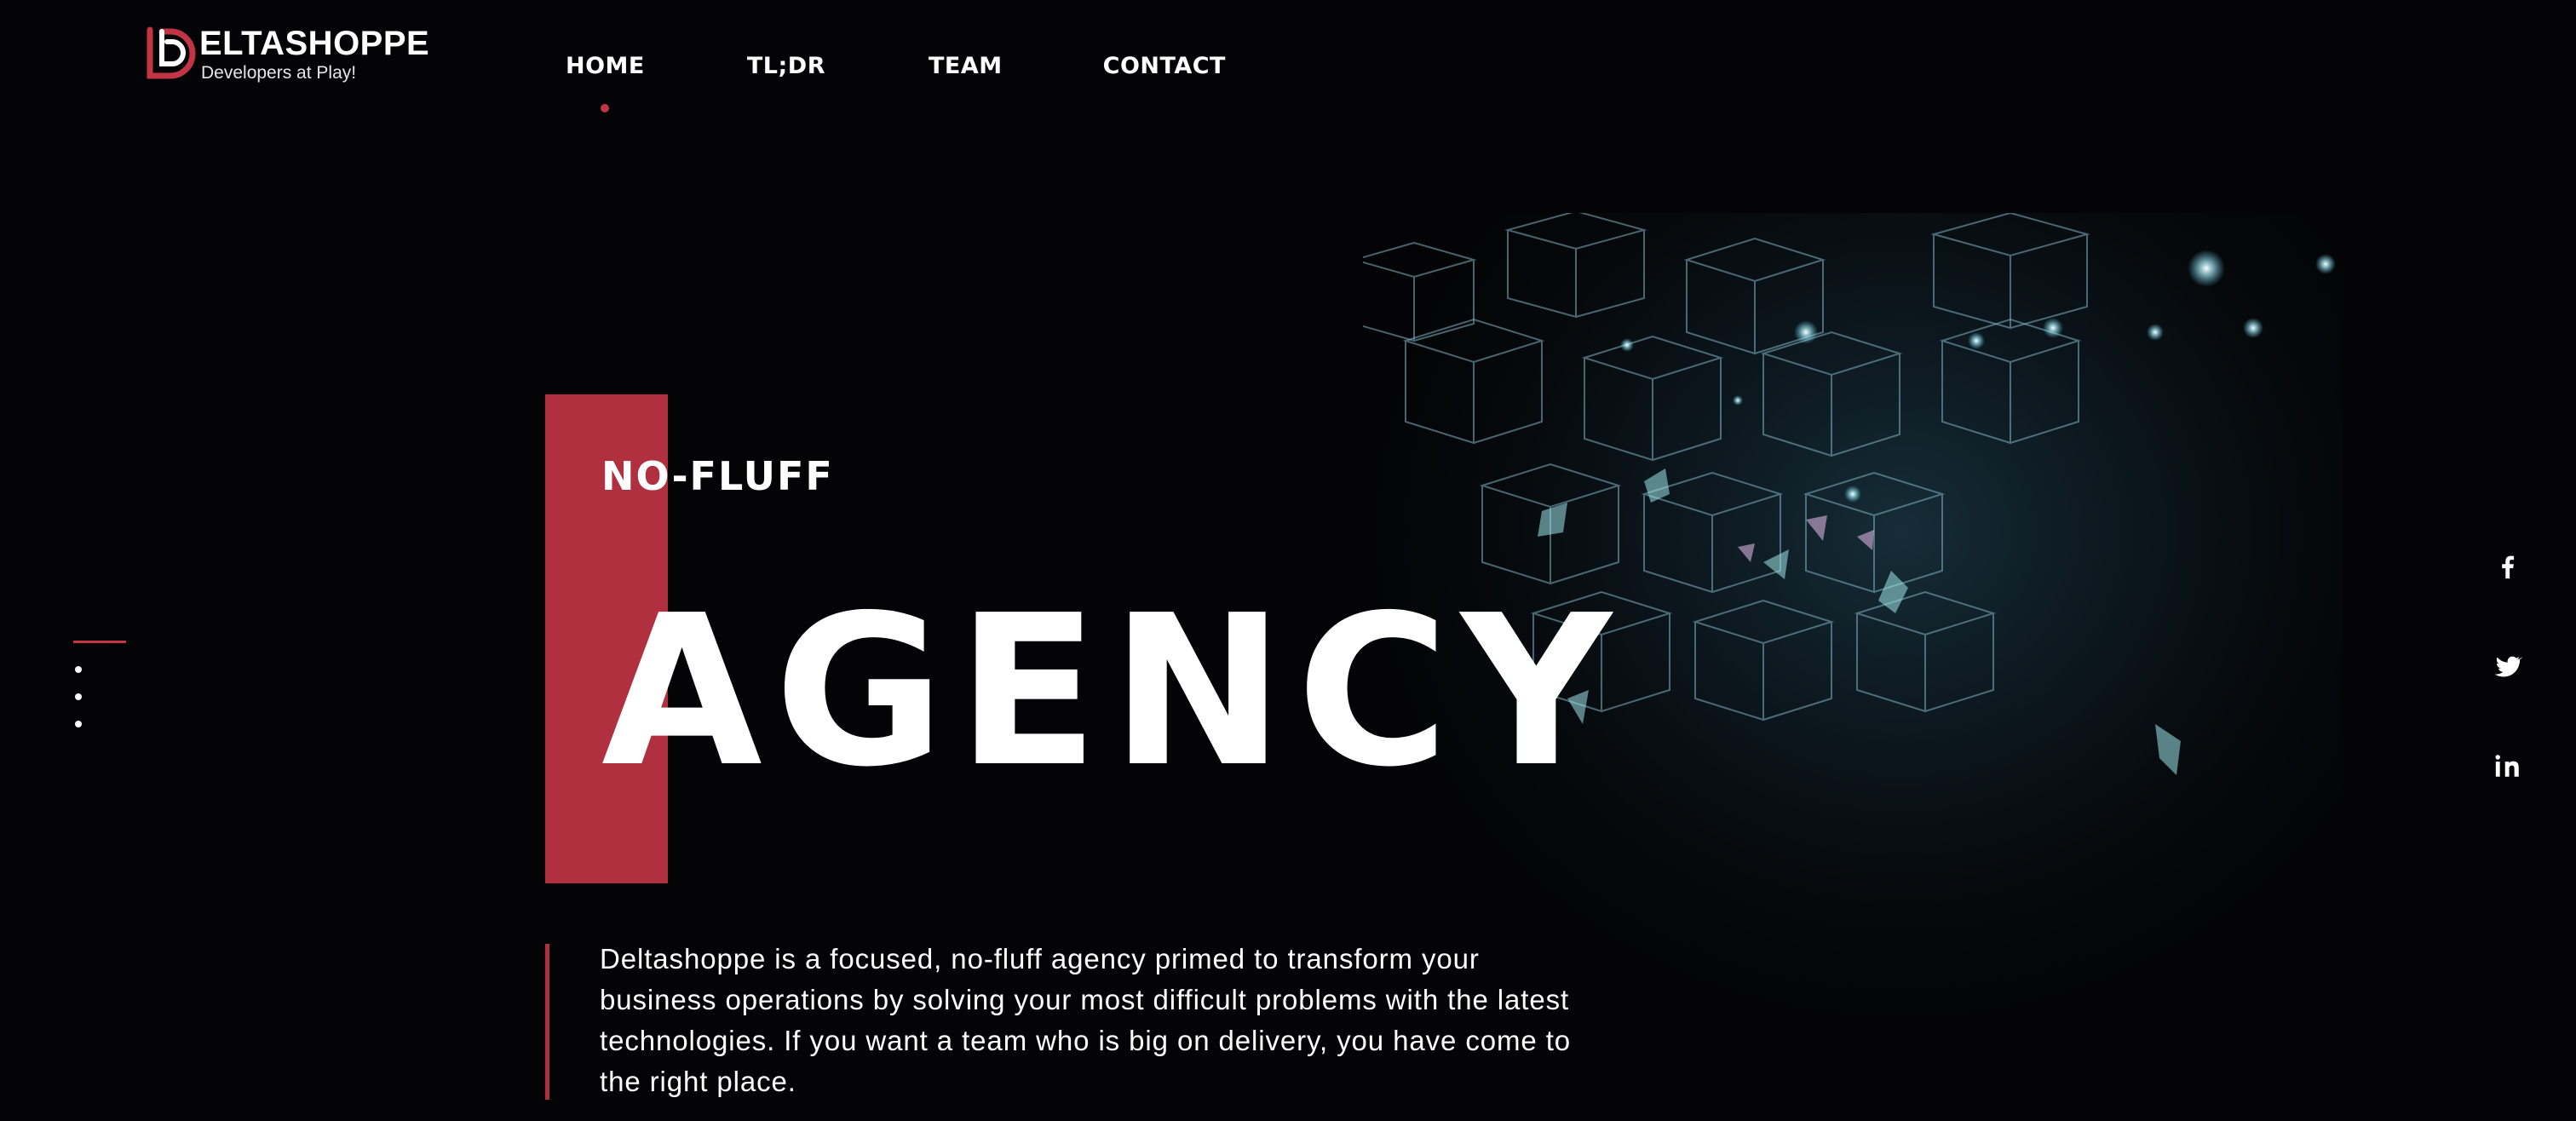  Describe the element at coordinates (547, 1022) in the screenshot. I see `description-accent-line` at that location.